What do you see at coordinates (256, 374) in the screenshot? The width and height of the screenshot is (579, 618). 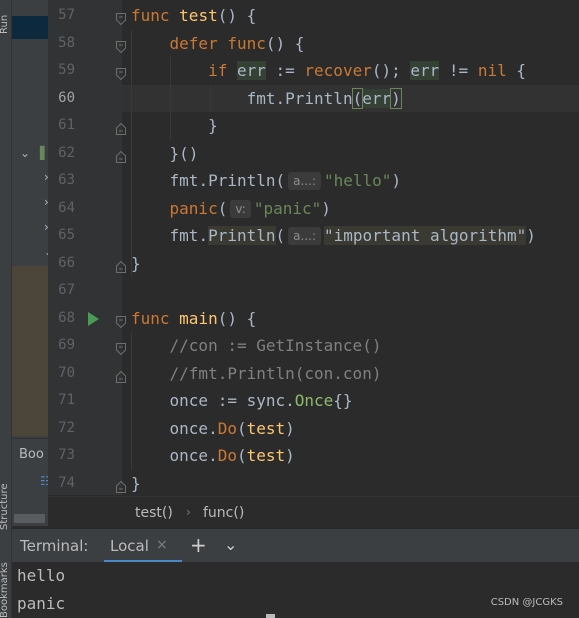 I see `code-line: //fmt.Println(con.con)` at bounding box center [256, 374].